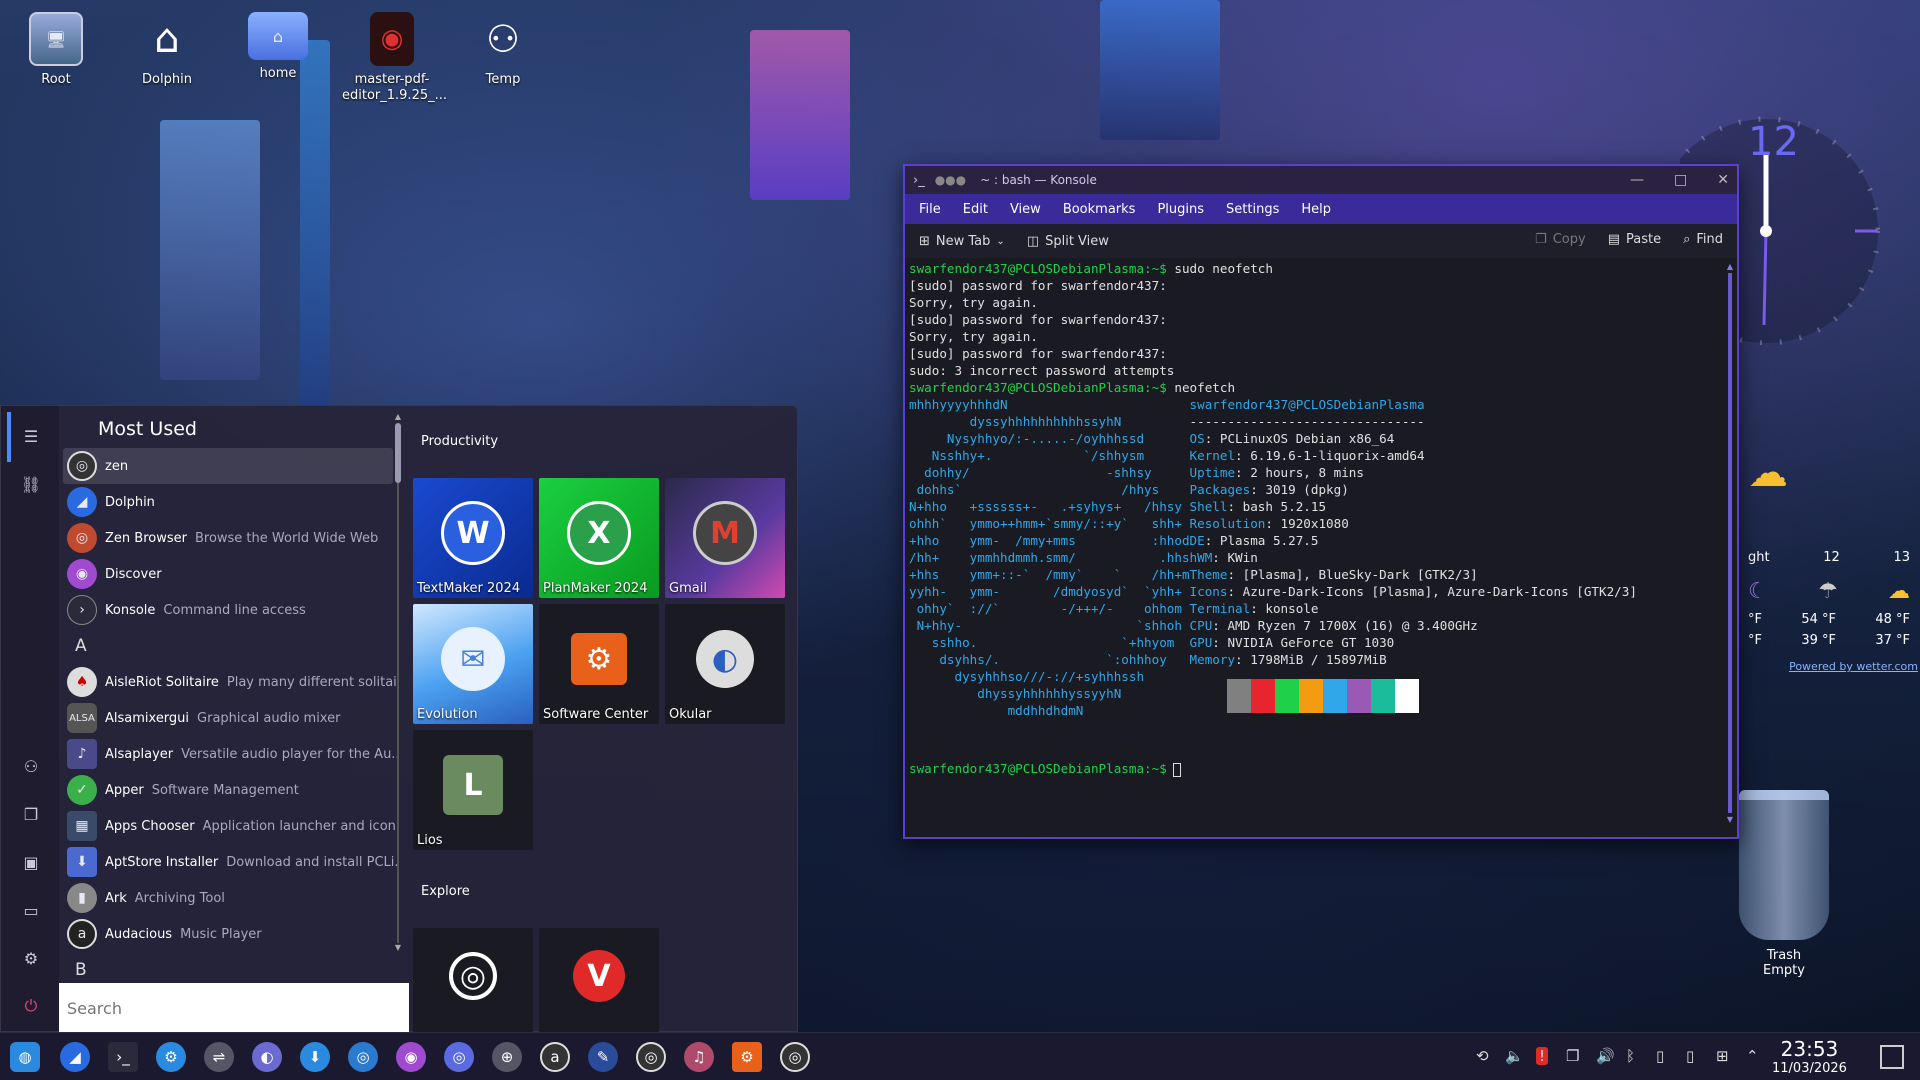 The image size is (1920, 1080). What do you see at coordinates (31, 436) in the screenshot?
I see `list-view-icon: ☰` at bounding box center [31, 436].